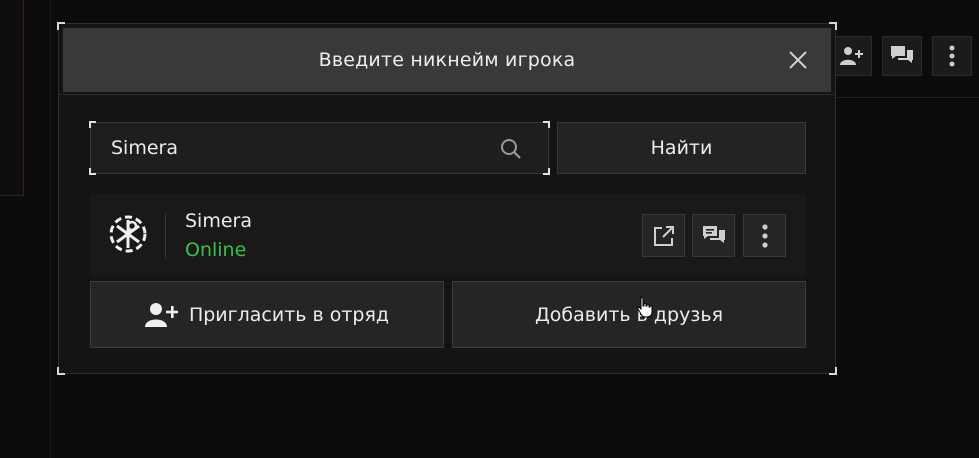 The height and width of the screenshot is (458, 979). I want to click on invite-label: Пригласить в отряд, so click(289, 314).